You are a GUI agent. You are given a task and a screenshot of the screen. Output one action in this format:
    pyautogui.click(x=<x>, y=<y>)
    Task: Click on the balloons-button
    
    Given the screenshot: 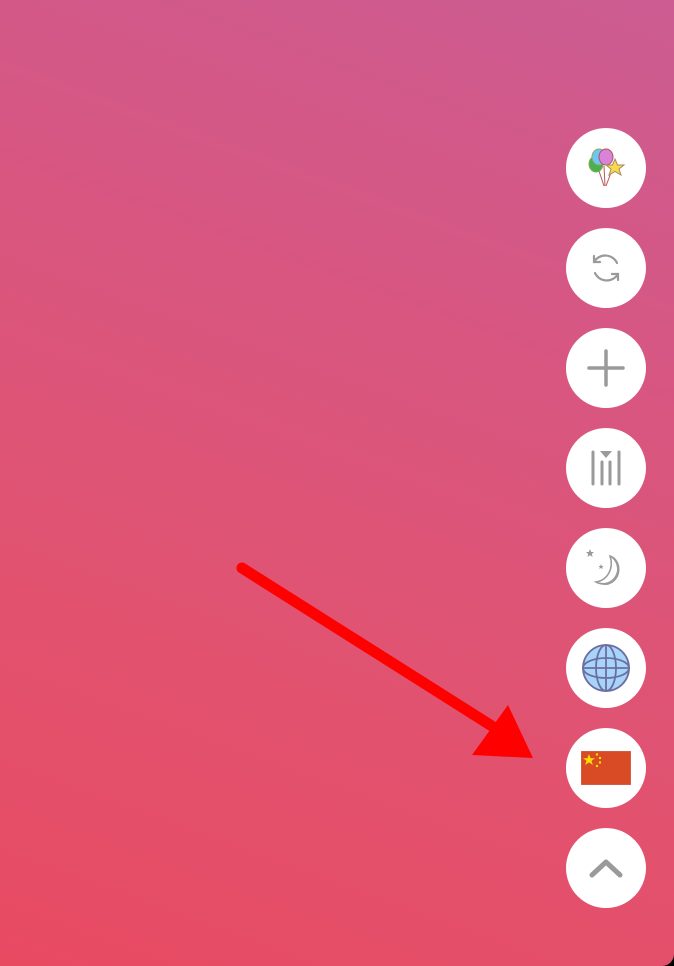 What is the action you would take?
    pyautogui.click(x=606, y=168)
    